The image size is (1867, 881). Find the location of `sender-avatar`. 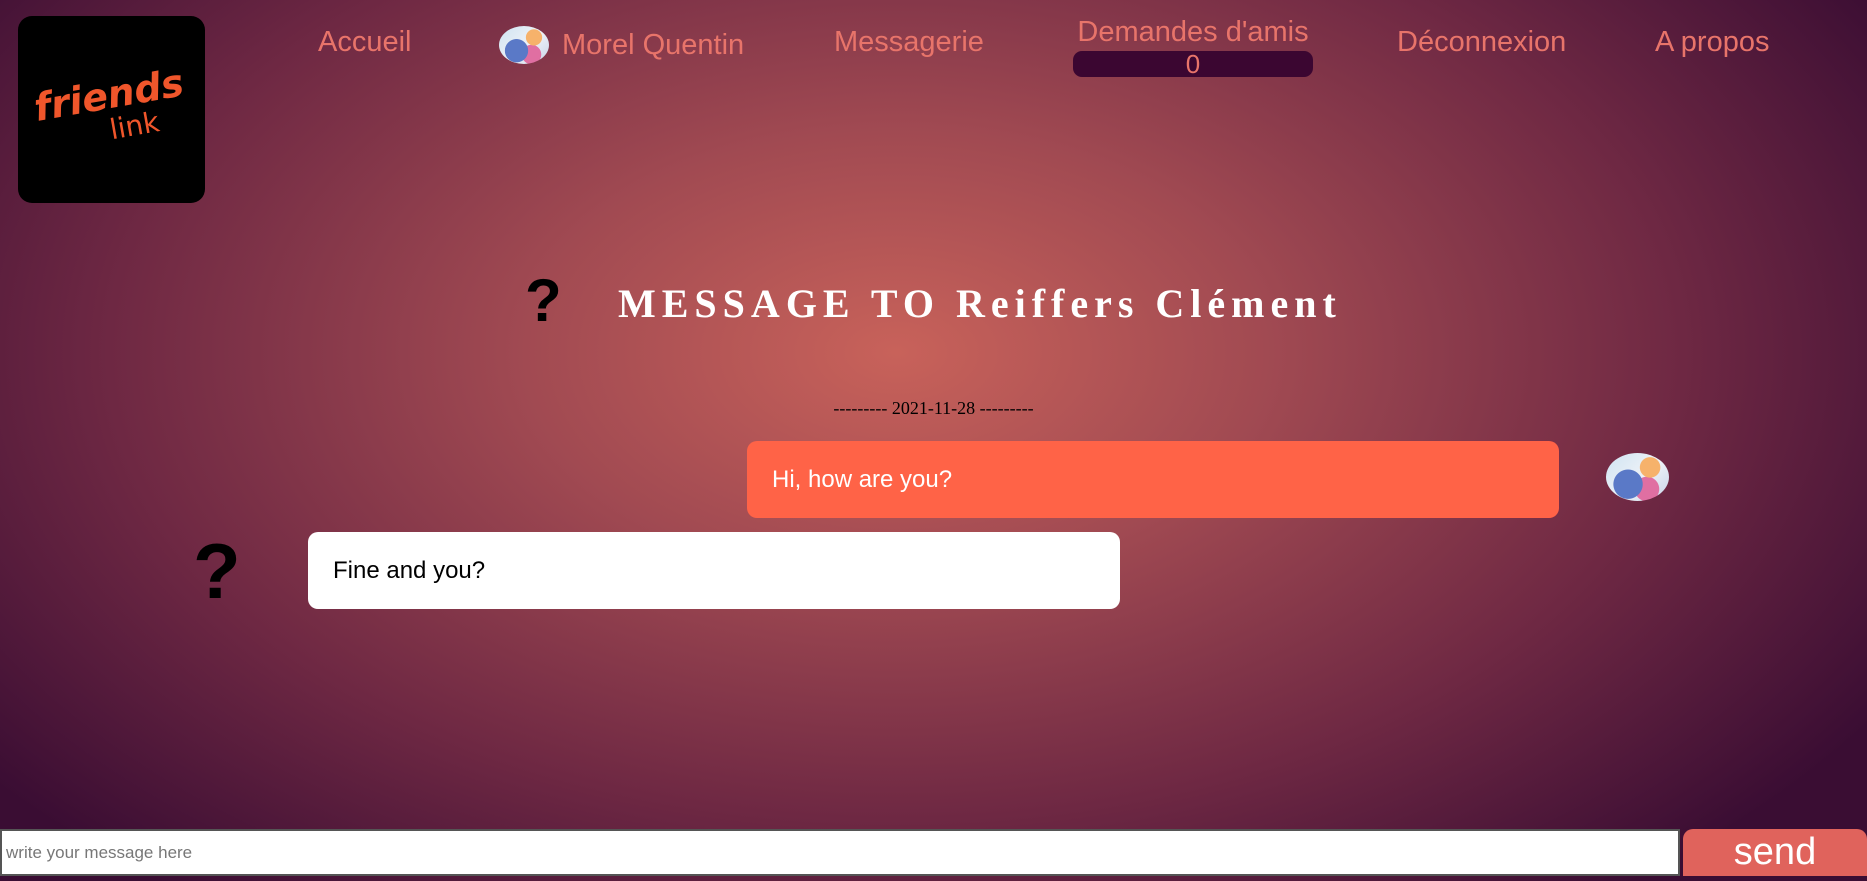

sender-avatar is located at coordinates (1637, 477).